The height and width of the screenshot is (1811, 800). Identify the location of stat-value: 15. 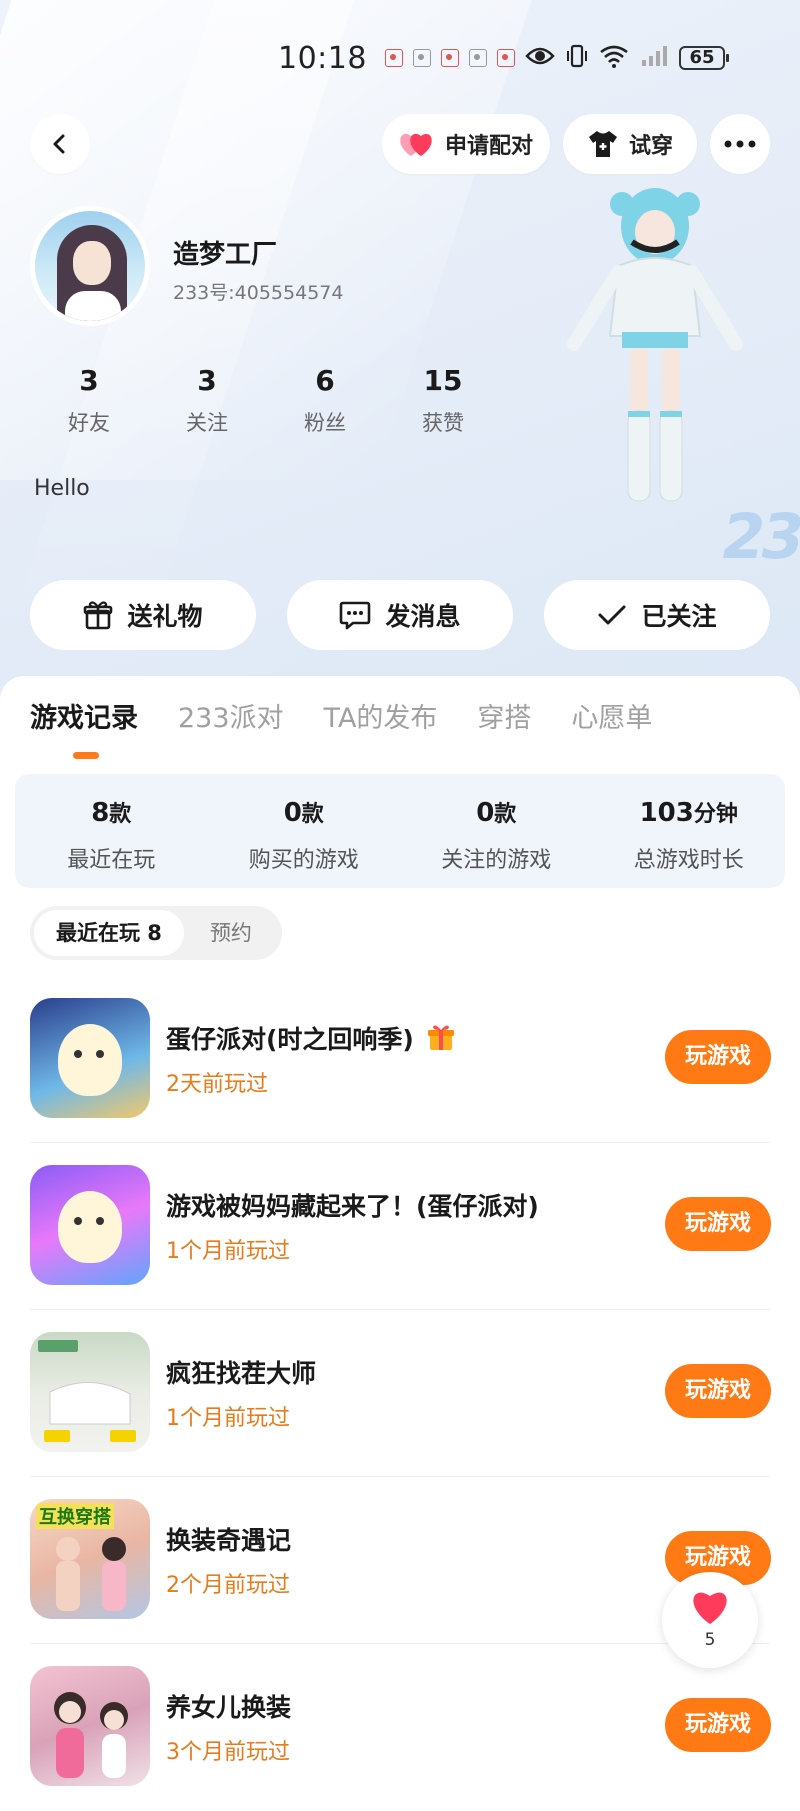
(443, 380).